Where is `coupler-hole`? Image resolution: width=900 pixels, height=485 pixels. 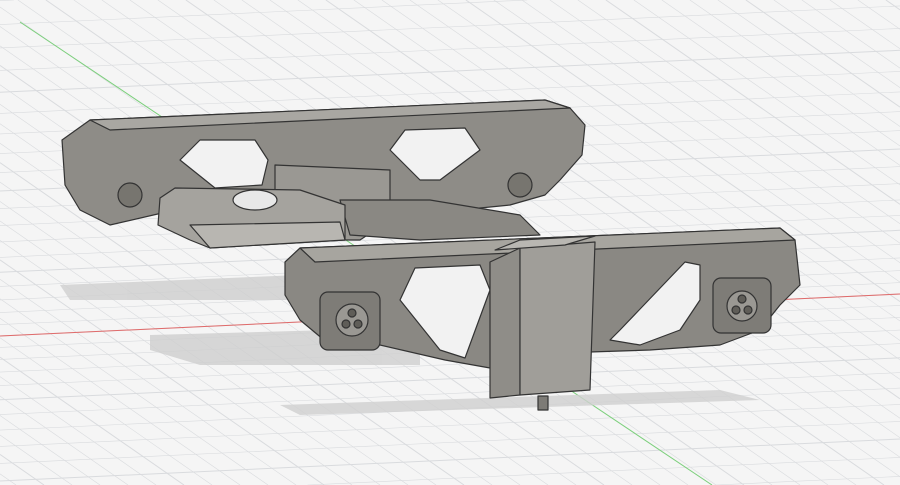
coupler-hole is located at coordinates (255, 200).